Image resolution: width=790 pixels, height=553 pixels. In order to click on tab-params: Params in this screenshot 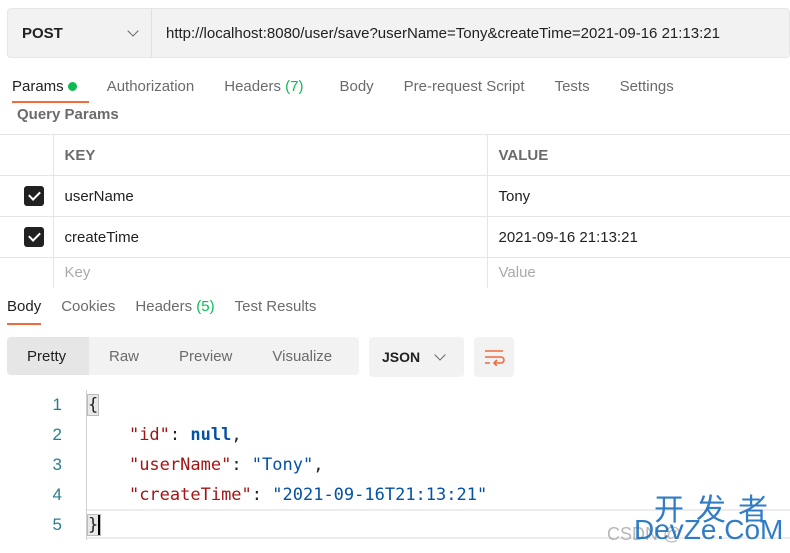, I will do `click(50, 90)`.